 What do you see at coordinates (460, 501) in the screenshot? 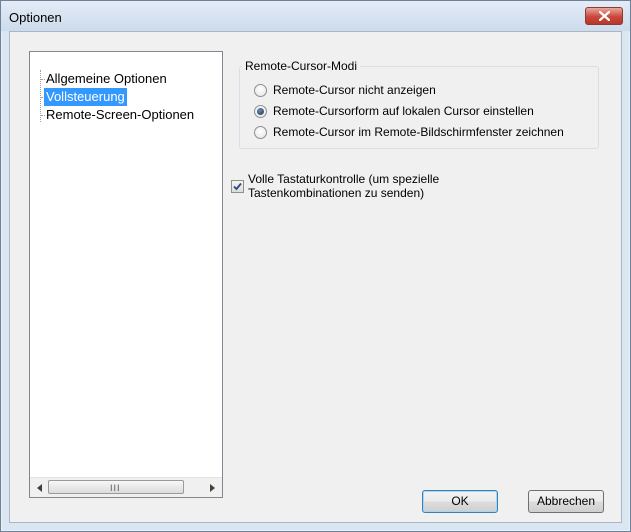
I see `ok-button: OK` at bounding box center [460, 501].